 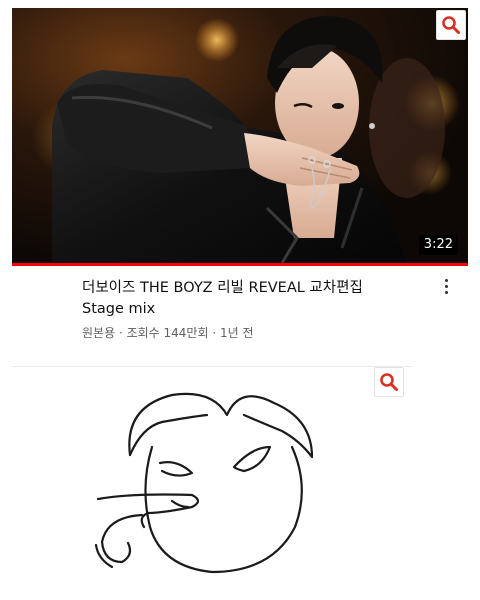 What do you see at coordinates (180, 504) in the screenshot?
I see `doodle-fingers` at bounding box center [180, 504].